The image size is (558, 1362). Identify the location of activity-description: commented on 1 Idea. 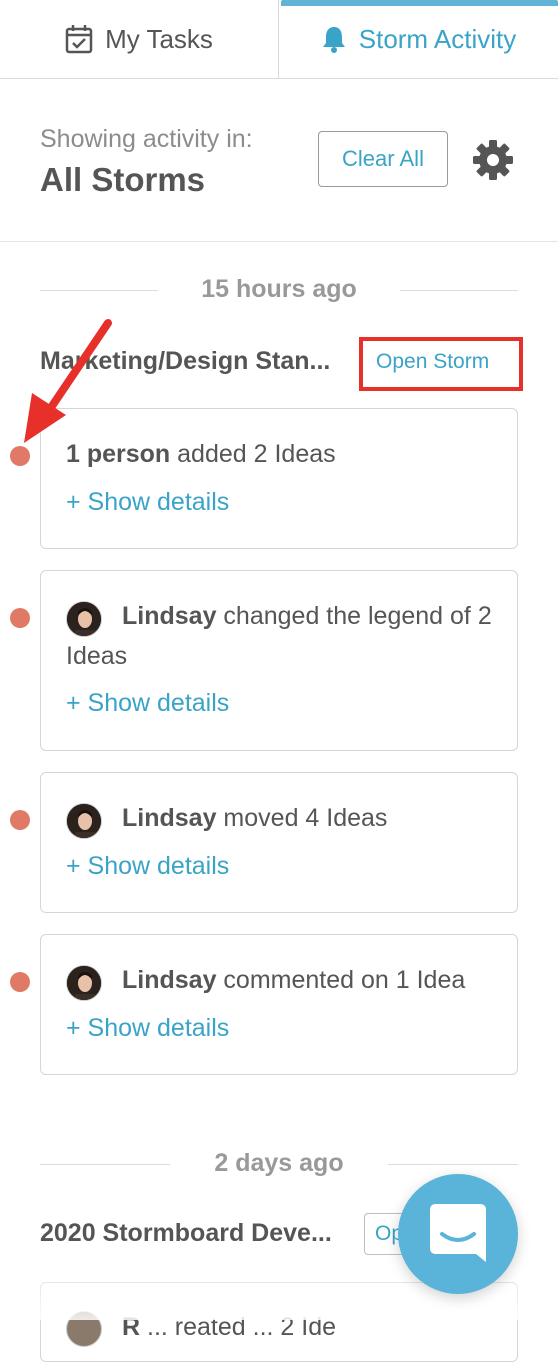
(341, 980).